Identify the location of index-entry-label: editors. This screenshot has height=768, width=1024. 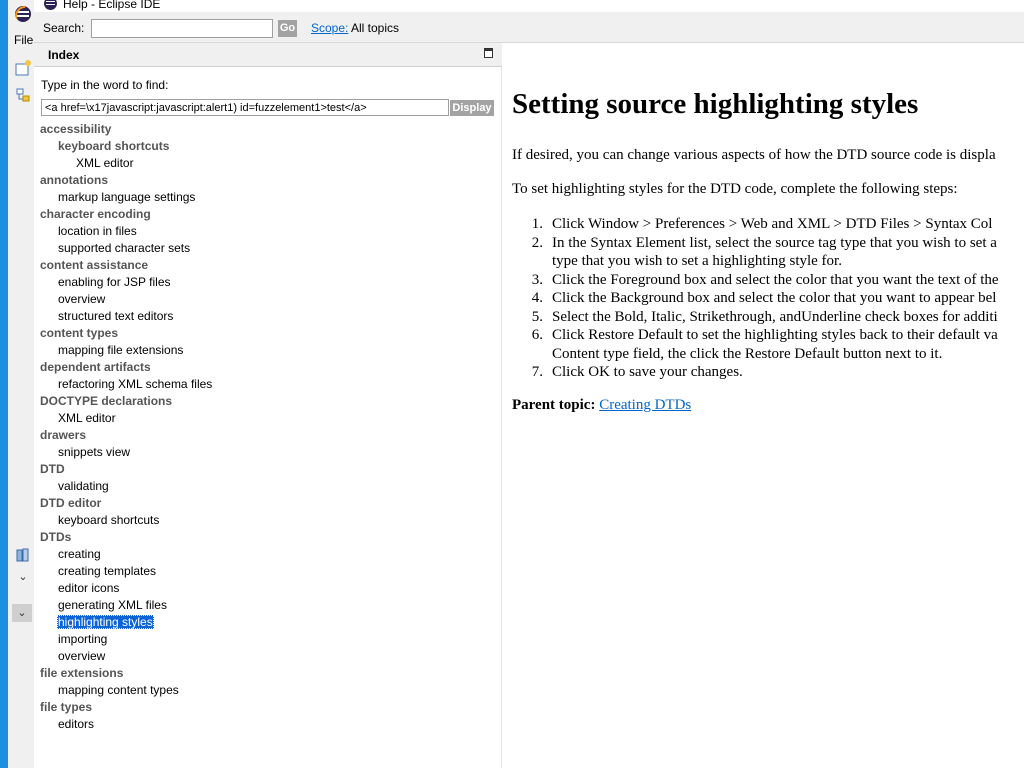
(76, 724).